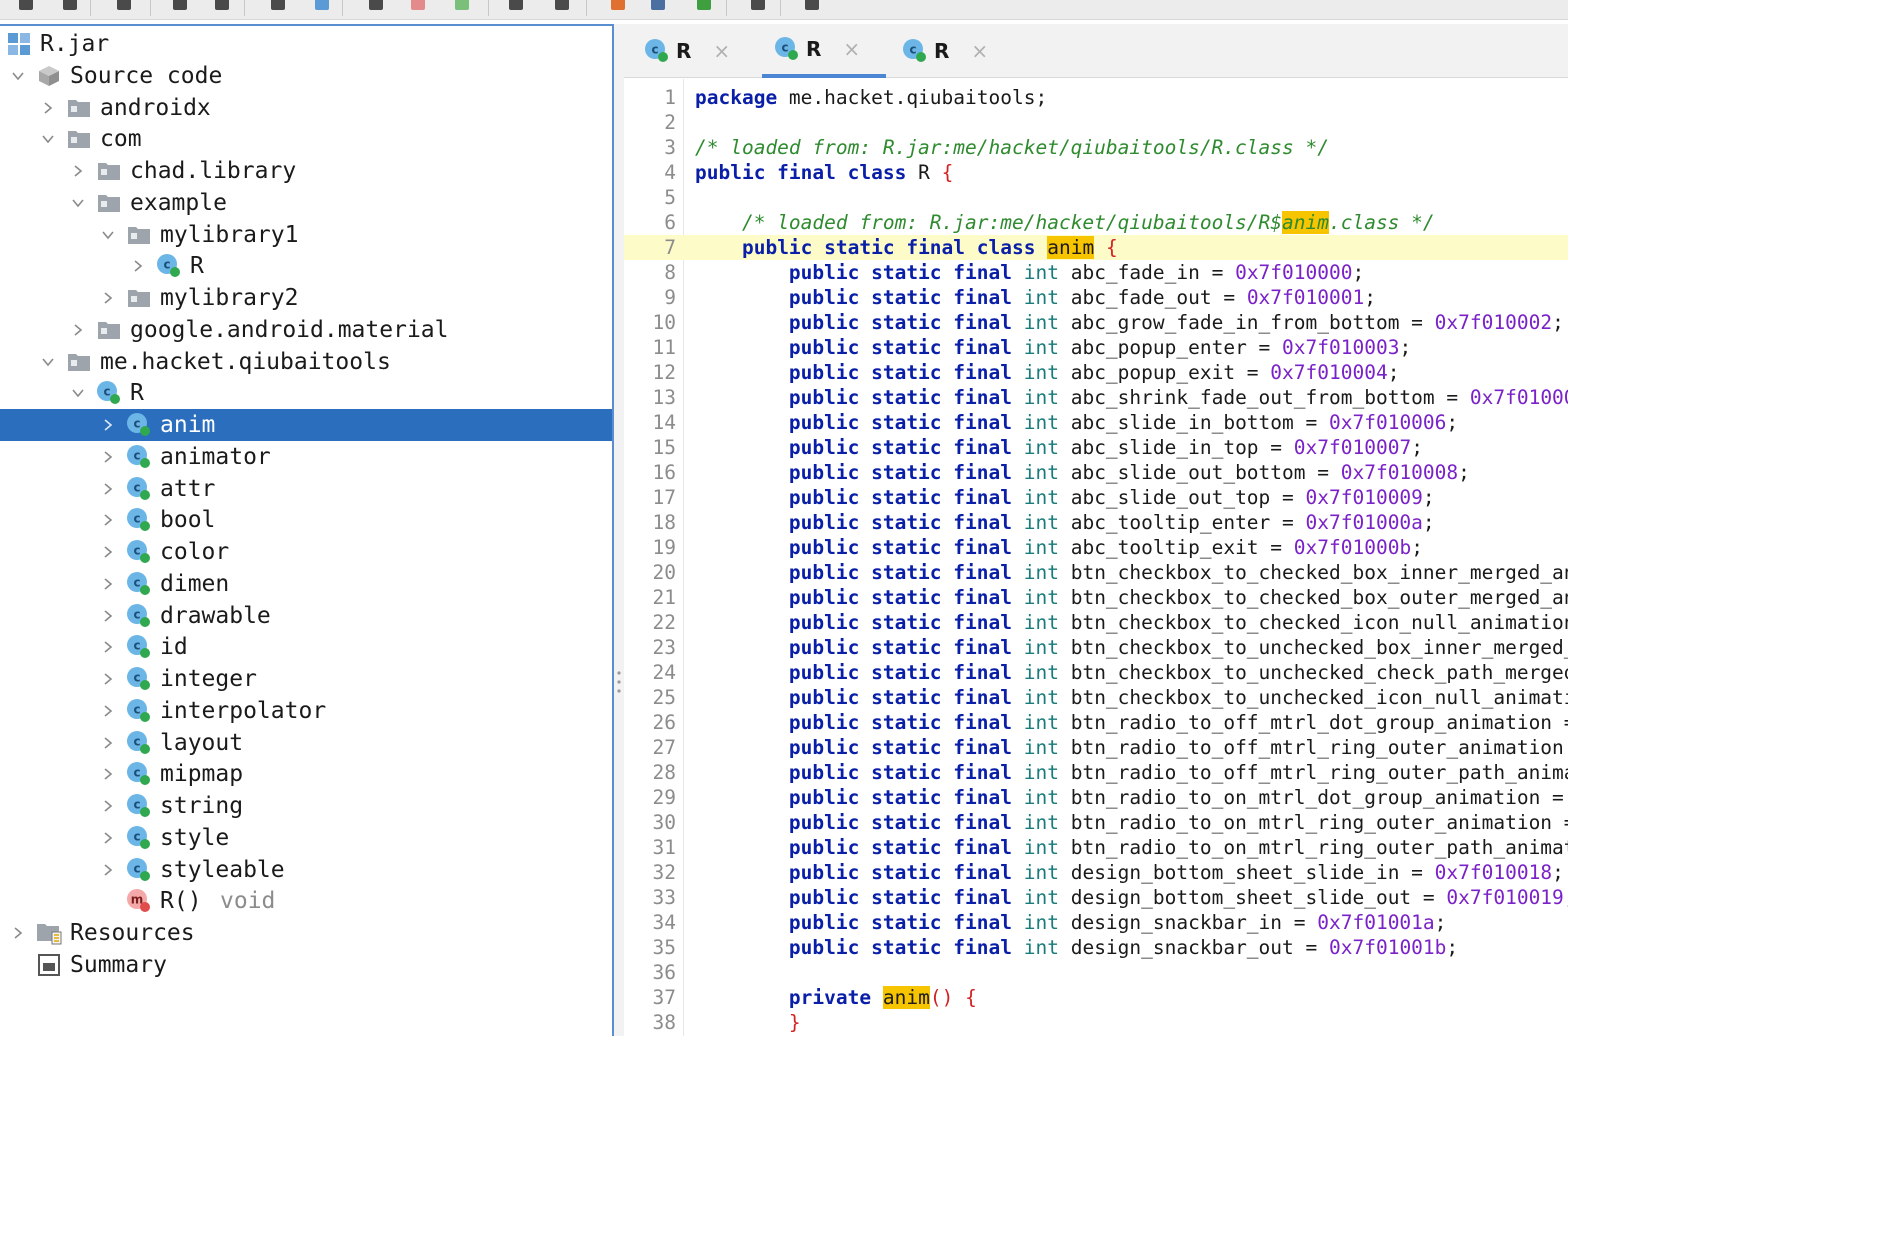 This screenshot has height=1242, width=1878. I want to click on tree-item: c layout, so click(306, 743).